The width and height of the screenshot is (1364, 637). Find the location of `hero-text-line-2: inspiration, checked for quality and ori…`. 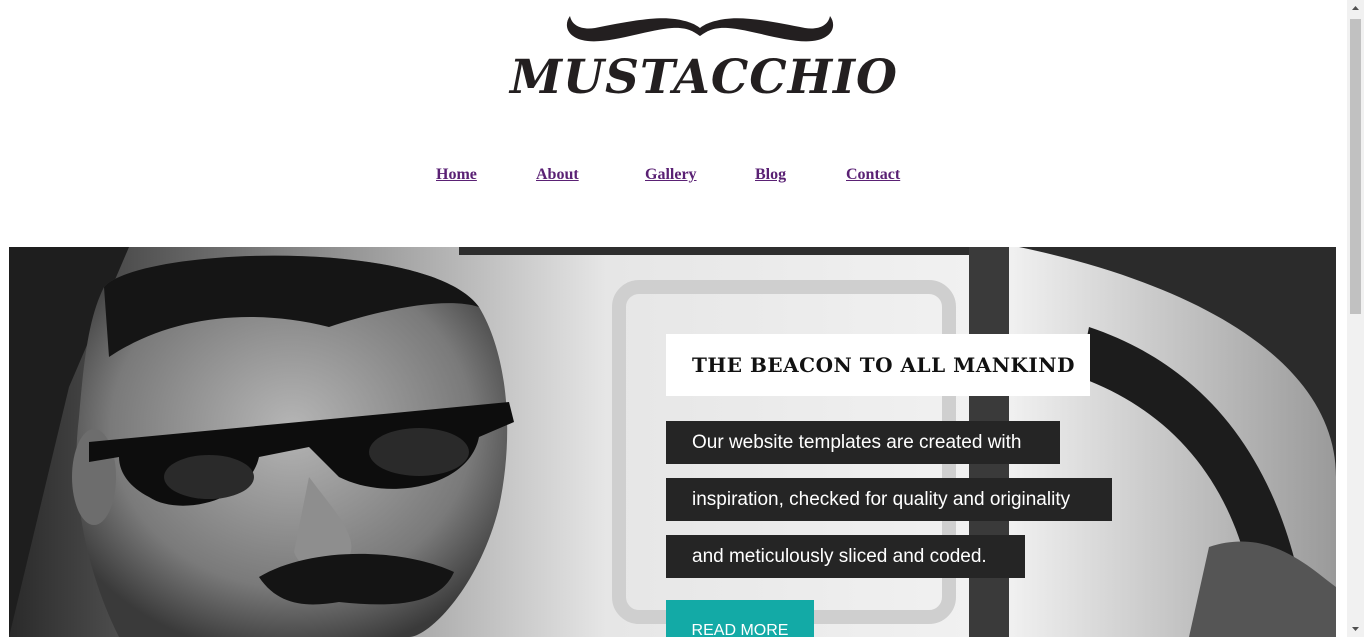

hero-text-line-2: inspiration, checked for quality and ori… is located at coordinates (889, 499).